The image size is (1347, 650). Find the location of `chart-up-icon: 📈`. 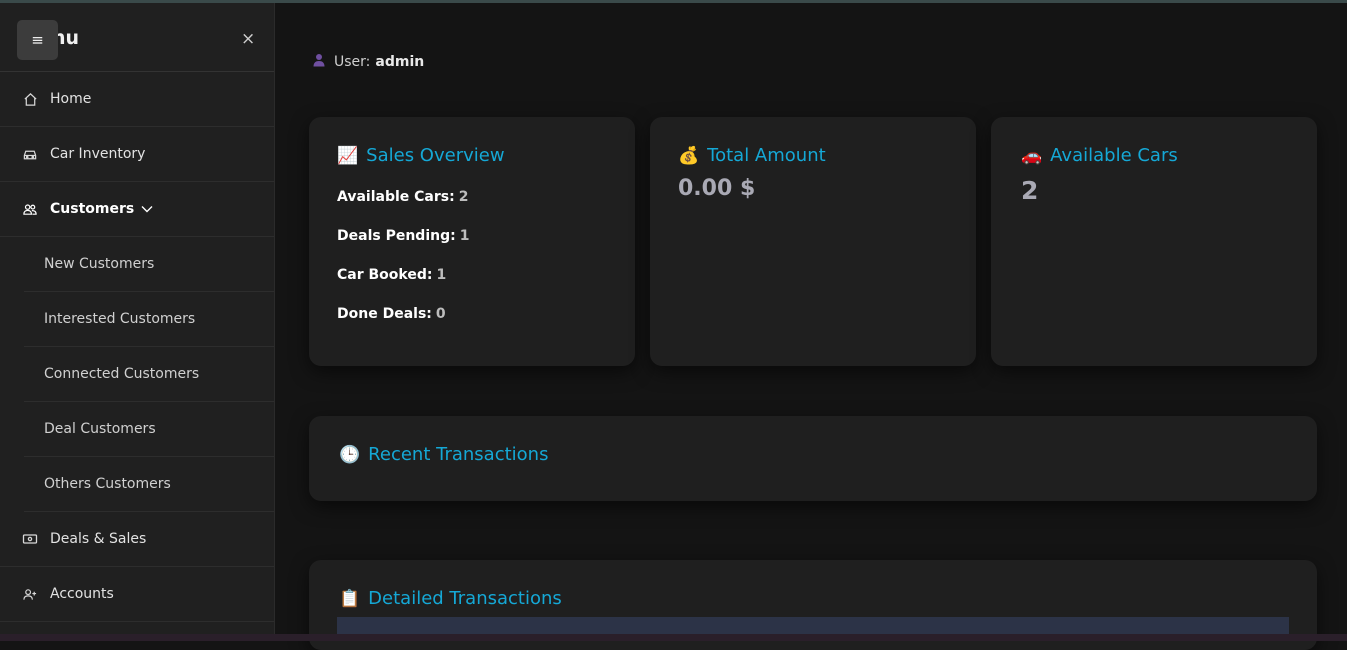

chart-up-icon: 📈 is located at coordinates (348, 155).